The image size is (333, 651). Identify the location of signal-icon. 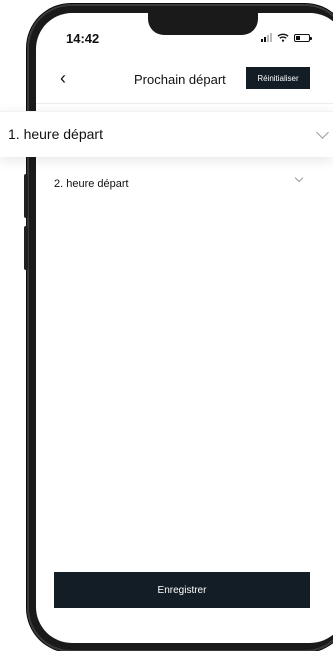
(266, 37).